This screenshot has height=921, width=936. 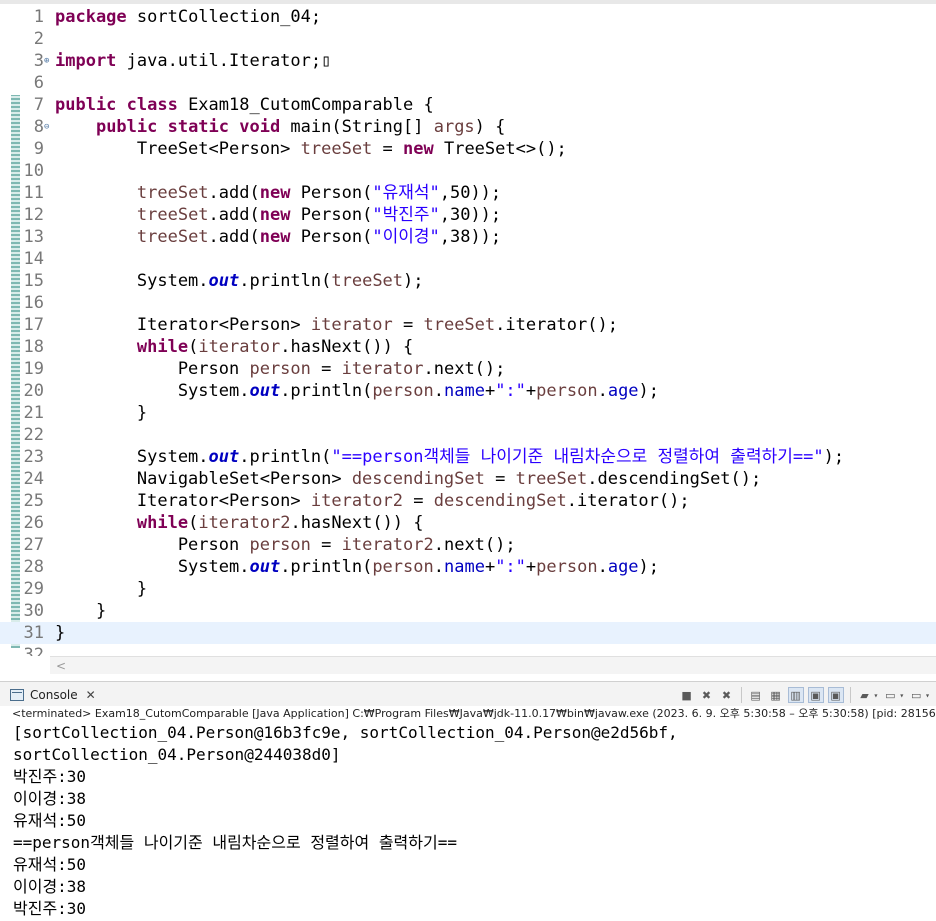 What do you see at coordinates (275, 347) in the screenshot?
I see `code-text: while(iterator.hasNext()) {` at bounding box center [275, 347].